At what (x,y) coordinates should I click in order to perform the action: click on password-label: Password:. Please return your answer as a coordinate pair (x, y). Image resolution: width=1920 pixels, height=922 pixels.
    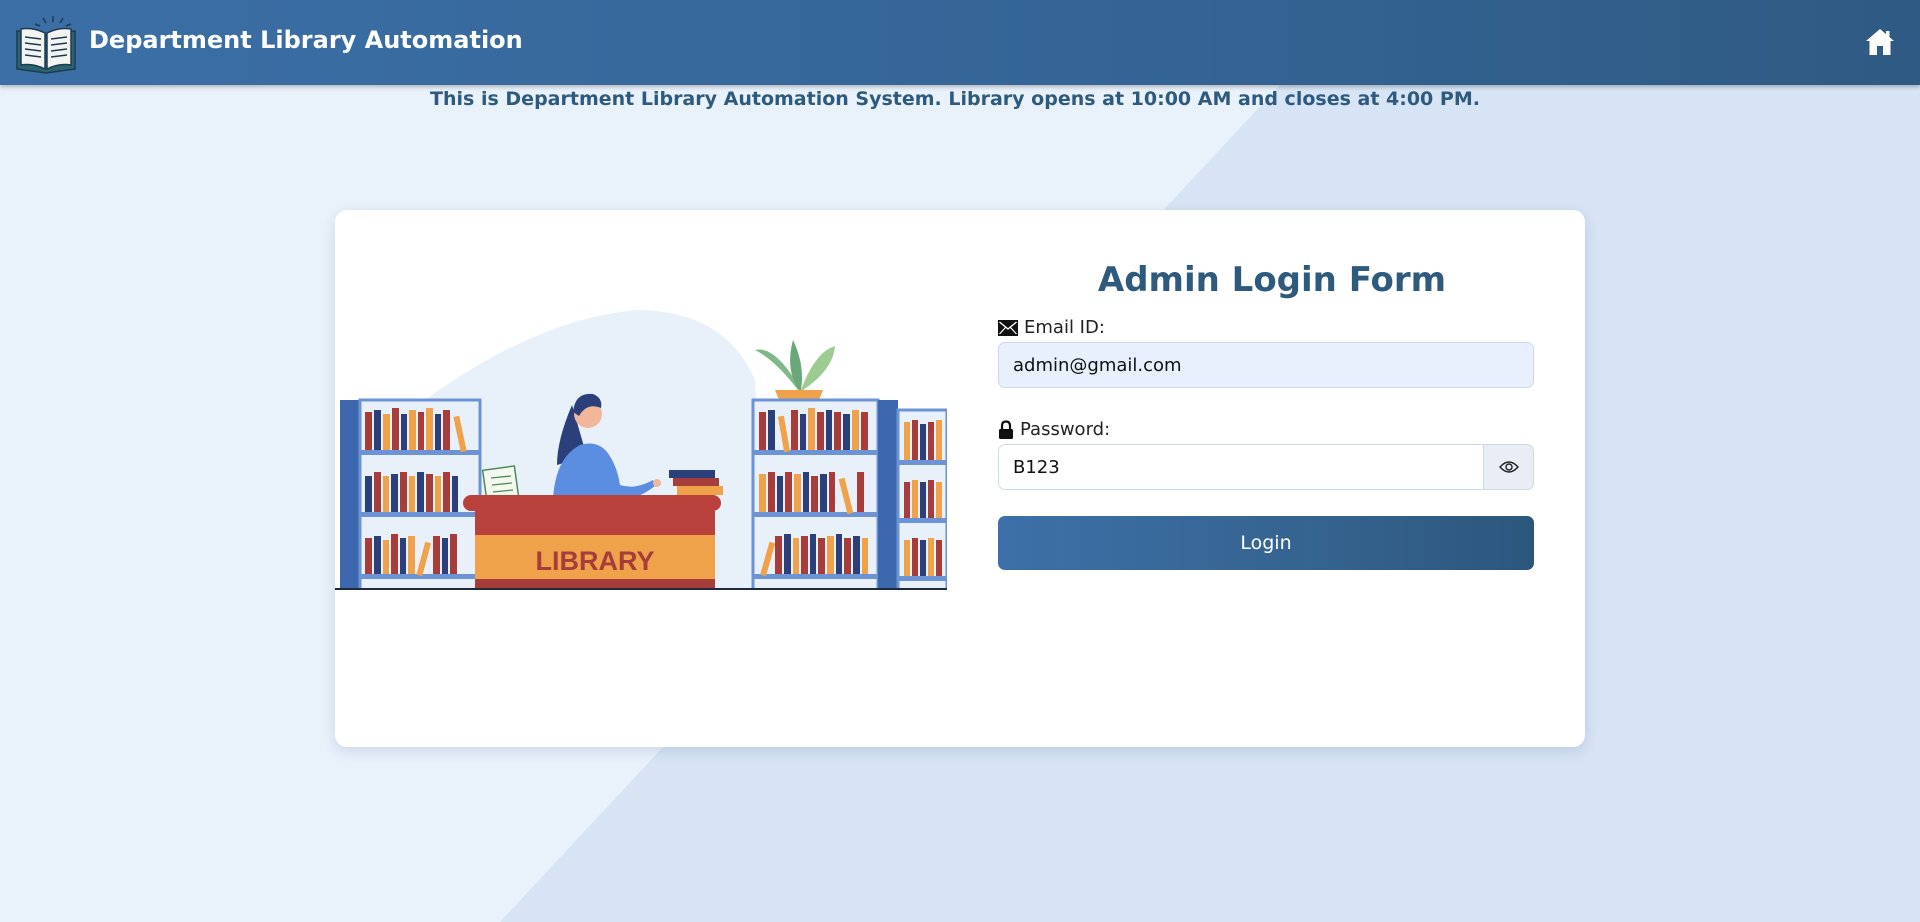
    Looking at the image, I should click on (1054, 429).